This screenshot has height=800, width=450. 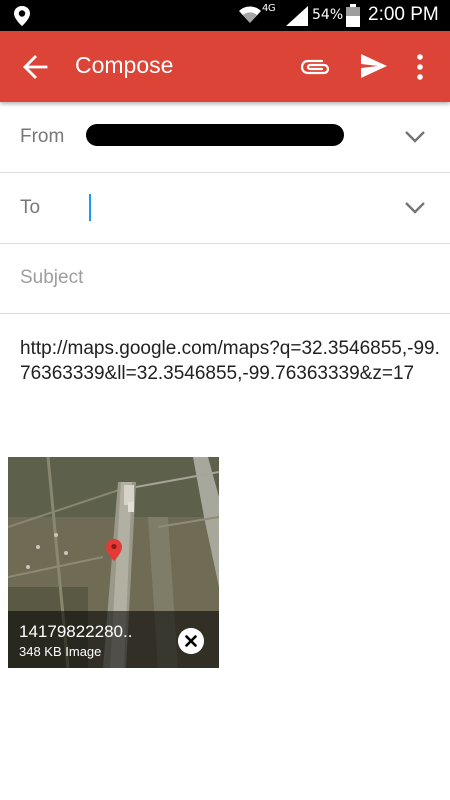 I want to click on location-icon, so click(x=22, y=16).